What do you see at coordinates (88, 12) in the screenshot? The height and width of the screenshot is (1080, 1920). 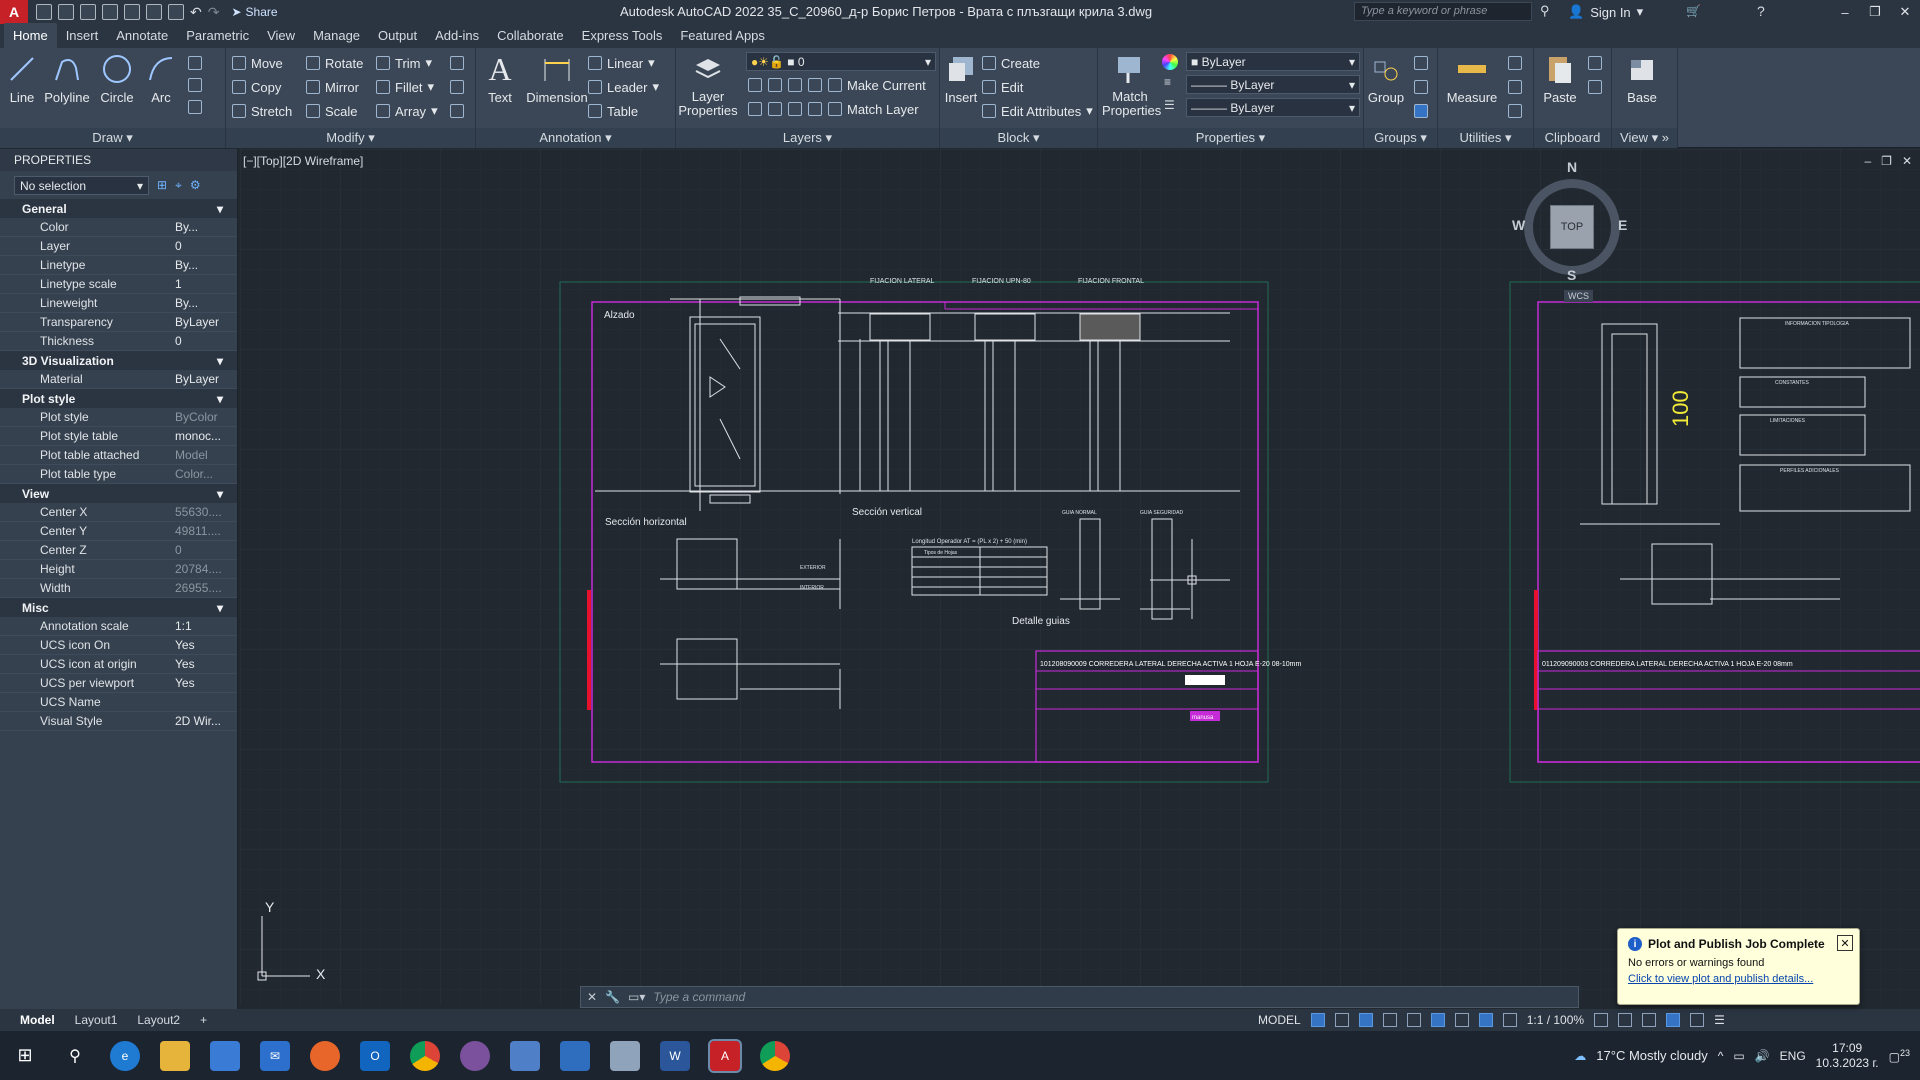 I see `save-icon` at bounding box center [88, 12].